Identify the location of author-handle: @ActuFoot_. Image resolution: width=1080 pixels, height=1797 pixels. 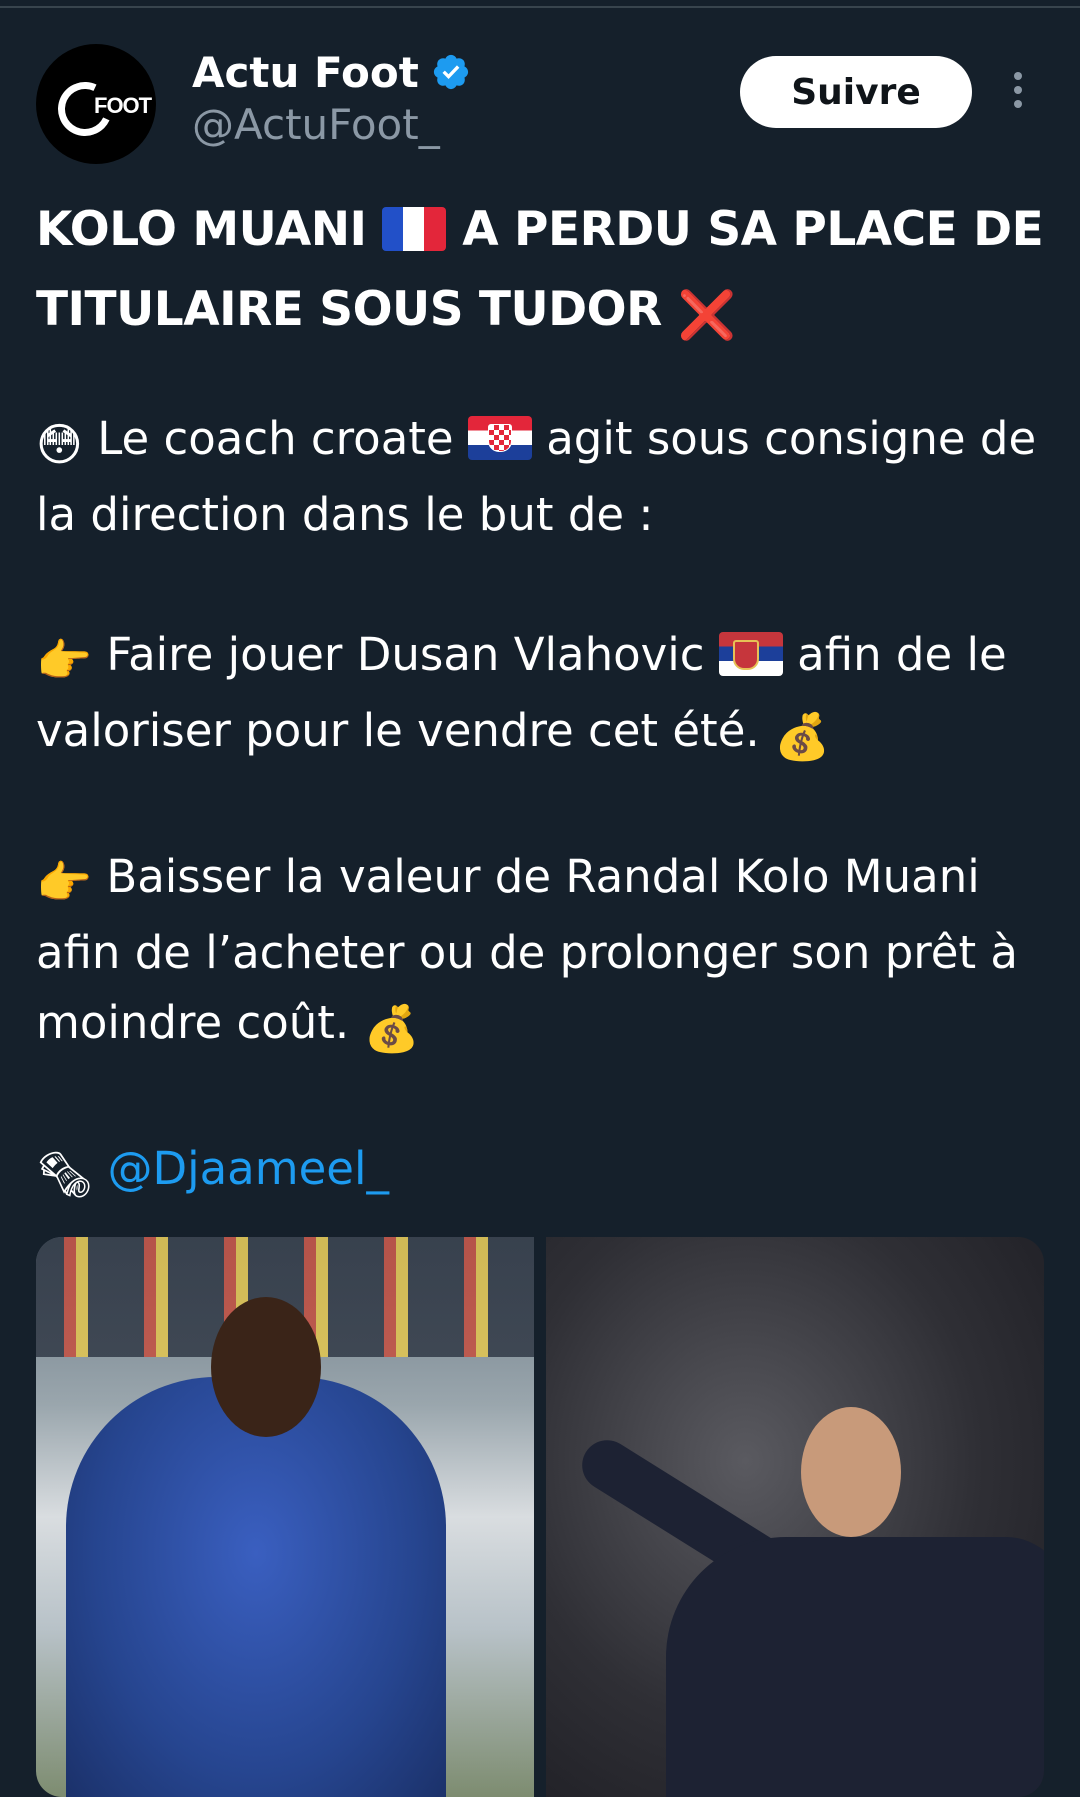
(316, 124).